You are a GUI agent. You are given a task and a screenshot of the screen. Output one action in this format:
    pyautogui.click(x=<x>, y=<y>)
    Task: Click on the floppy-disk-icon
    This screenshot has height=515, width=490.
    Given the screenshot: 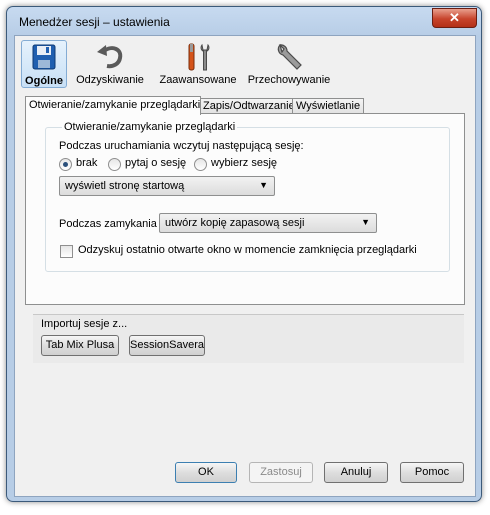 What is the action you would take?
    pyautogui.click(x=44, y=57)
    